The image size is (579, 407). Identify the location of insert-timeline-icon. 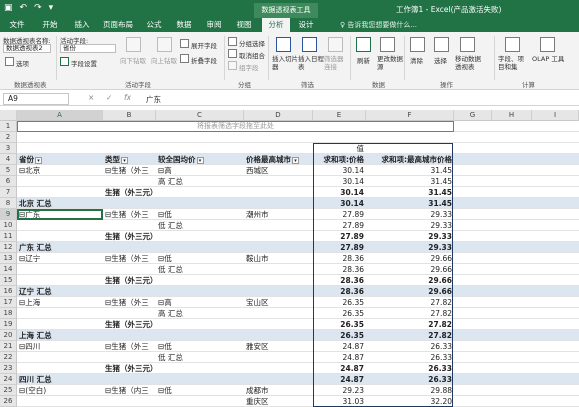
(309, 44).